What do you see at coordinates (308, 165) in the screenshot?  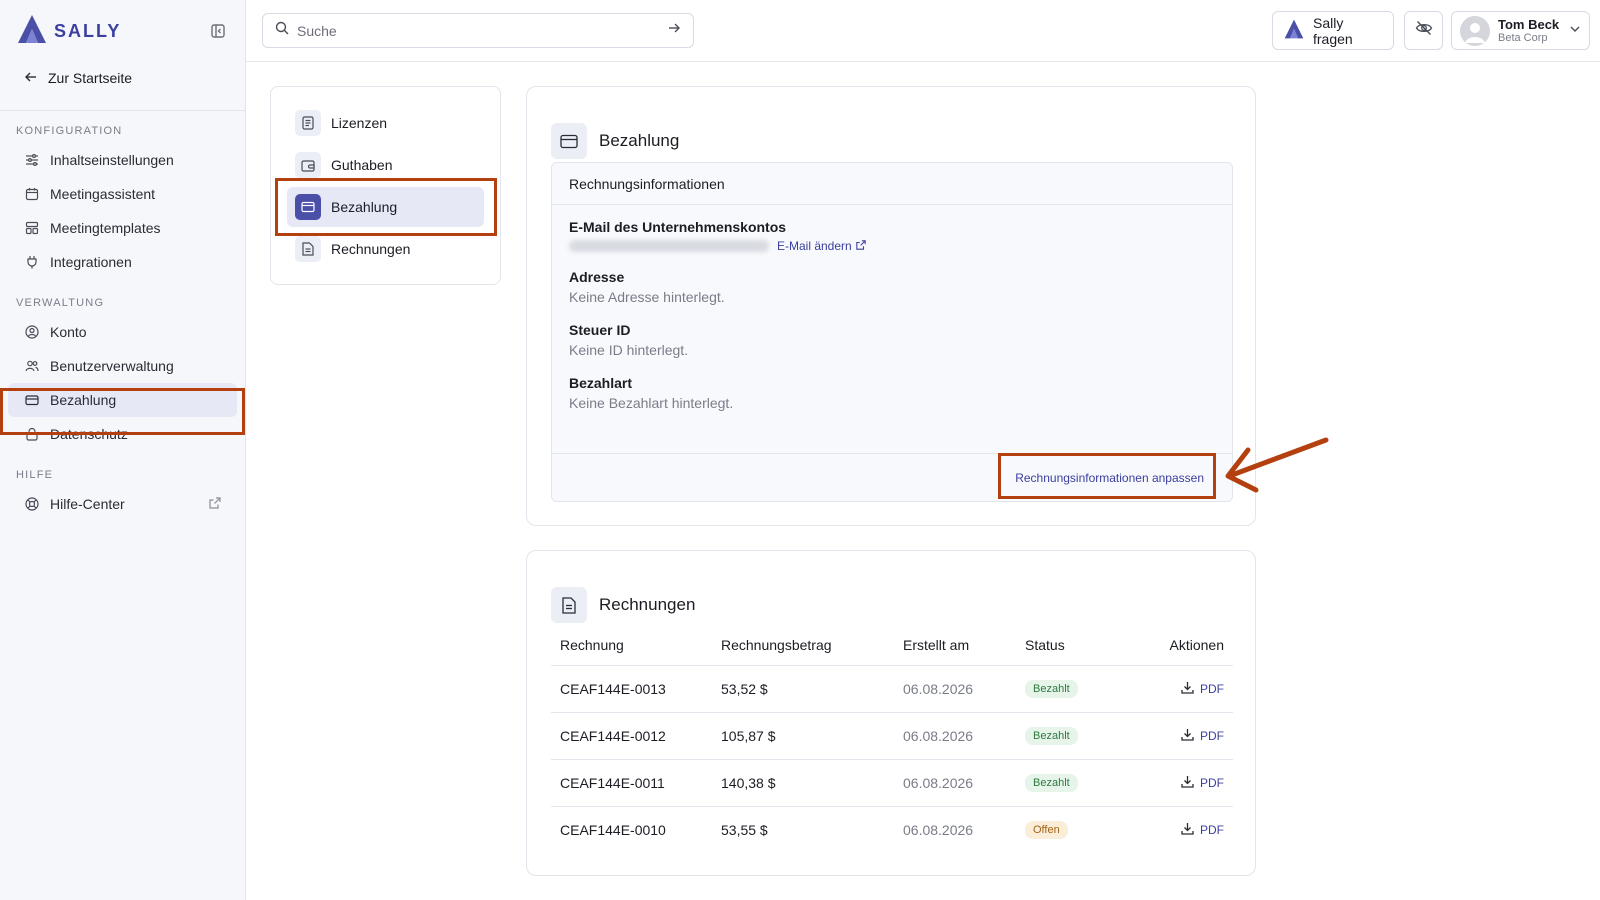 I see `wallet-icon` at bounding box center [308, 165].